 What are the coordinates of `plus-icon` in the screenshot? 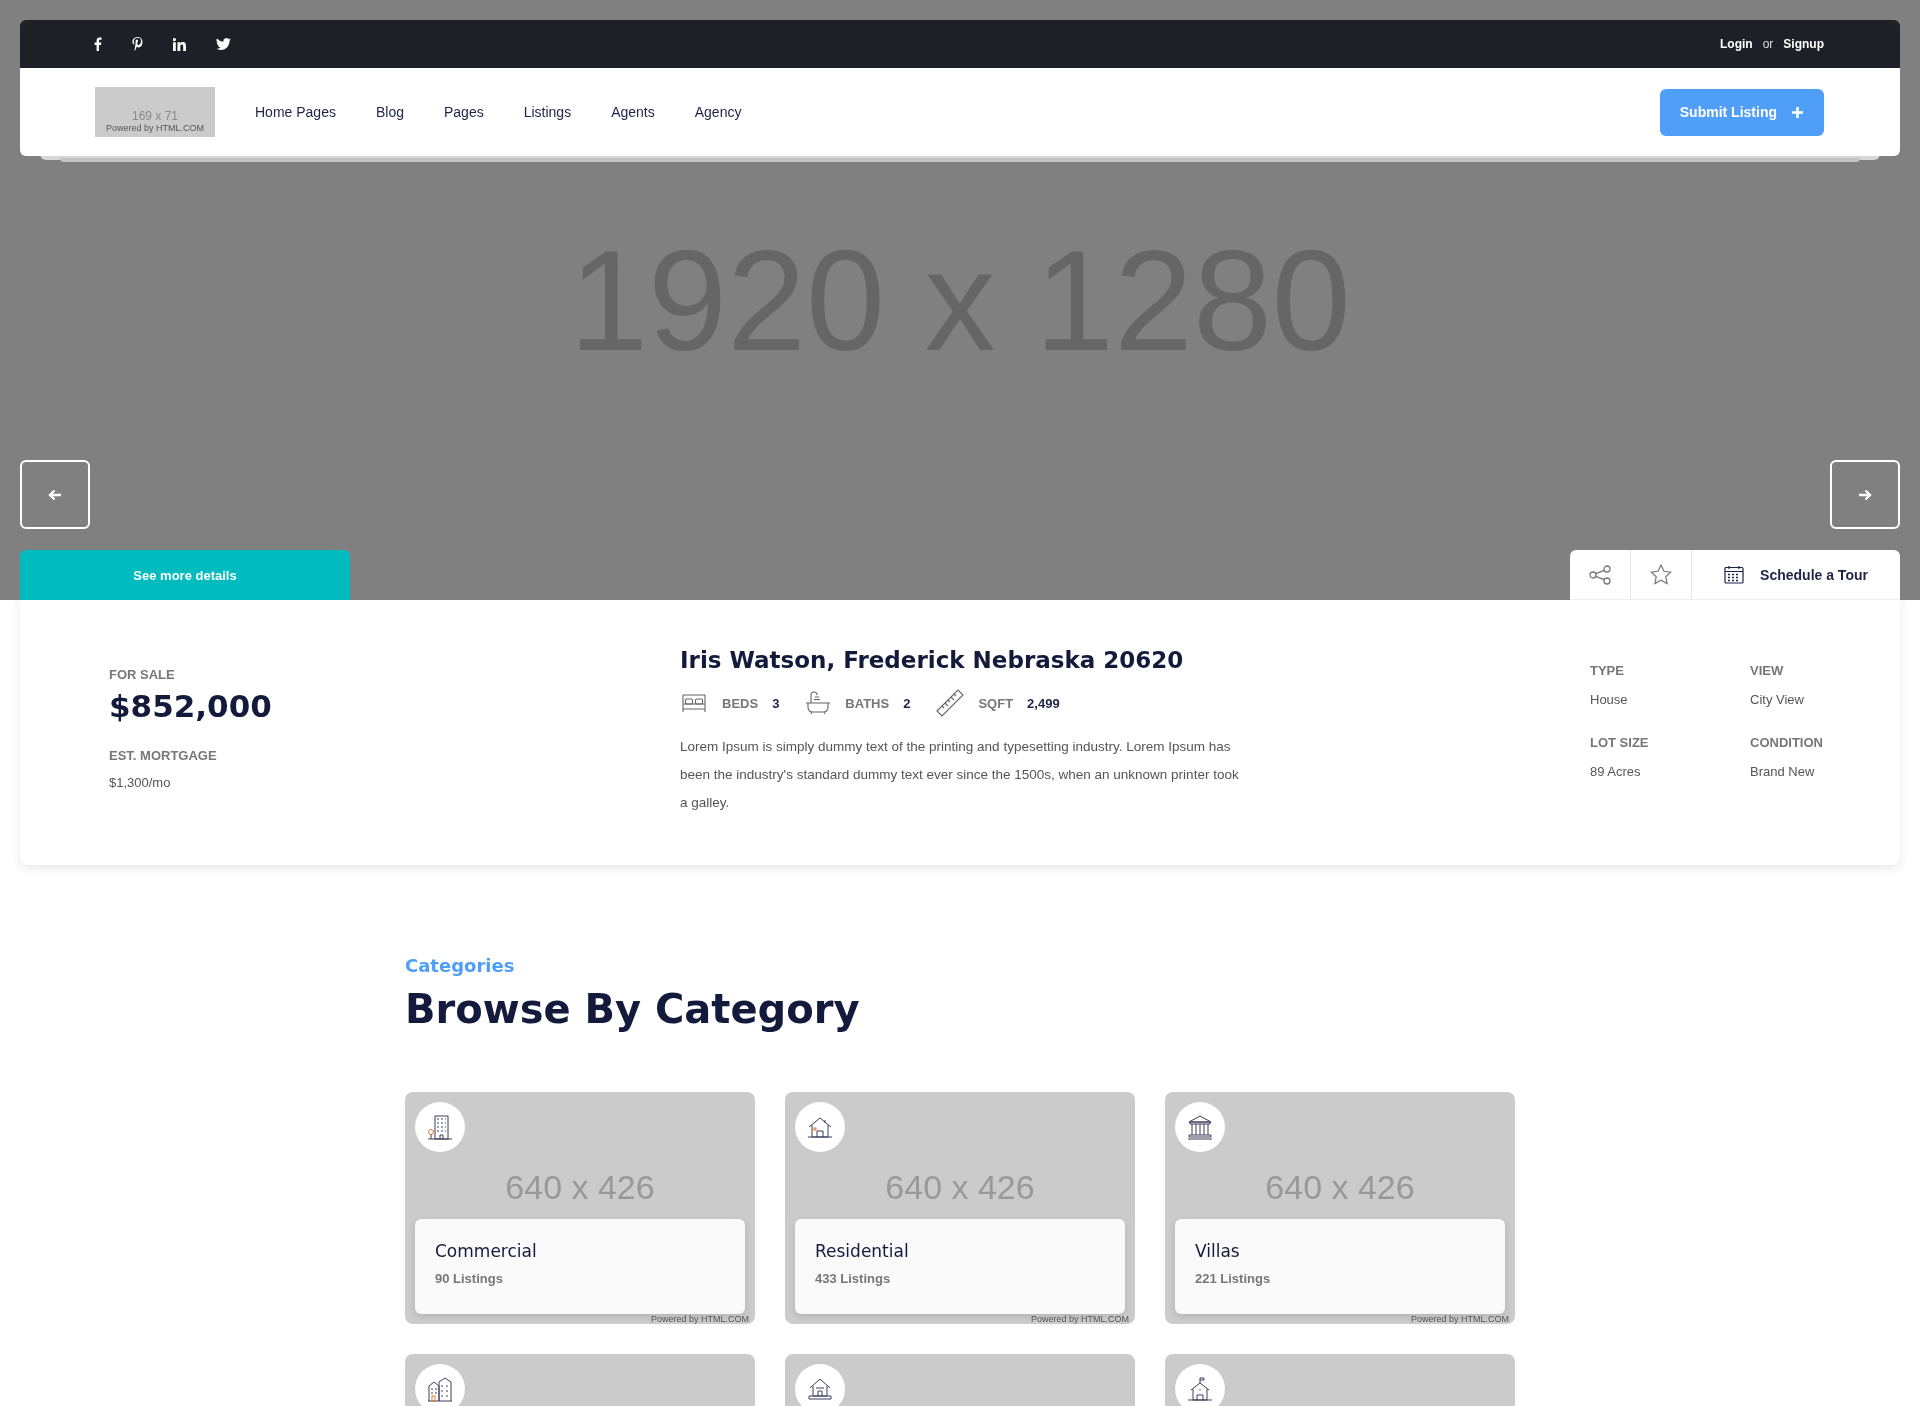 It's located at (1797, 112).